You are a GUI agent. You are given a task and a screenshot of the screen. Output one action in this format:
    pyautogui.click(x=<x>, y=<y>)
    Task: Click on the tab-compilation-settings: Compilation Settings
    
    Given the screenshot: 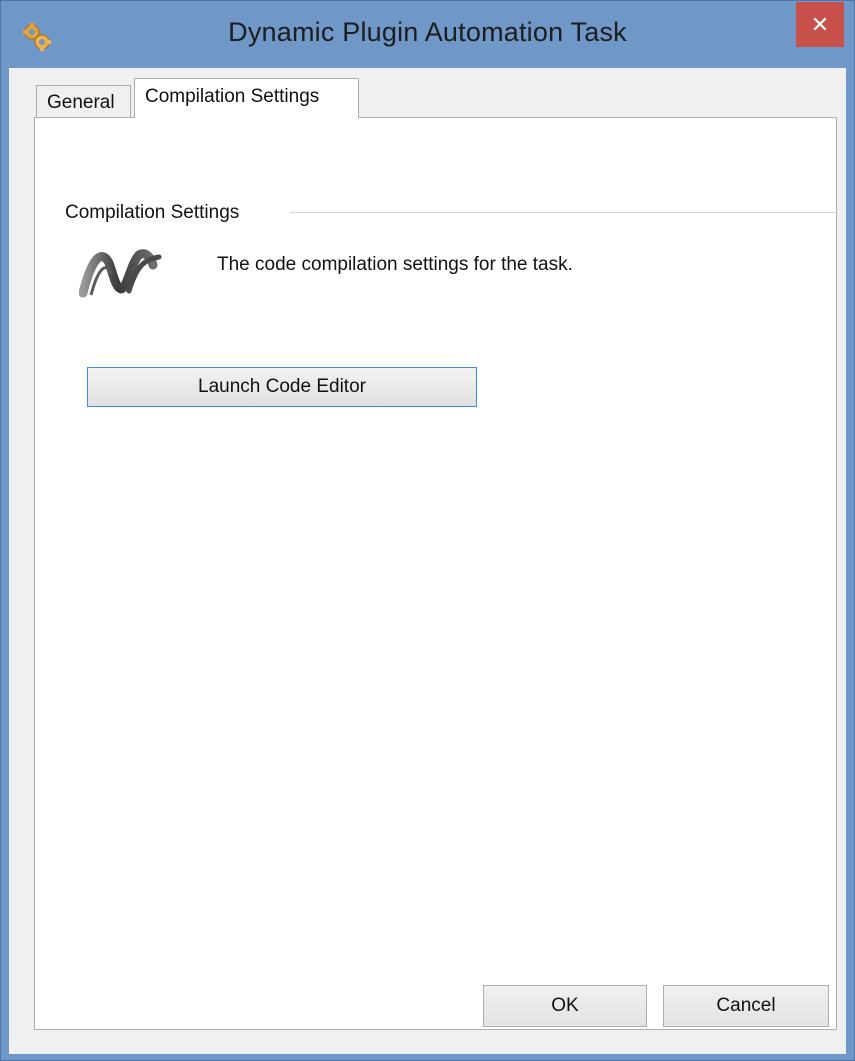 What is the action you would take?
    pyautogui.click(x=246, y=98)
    